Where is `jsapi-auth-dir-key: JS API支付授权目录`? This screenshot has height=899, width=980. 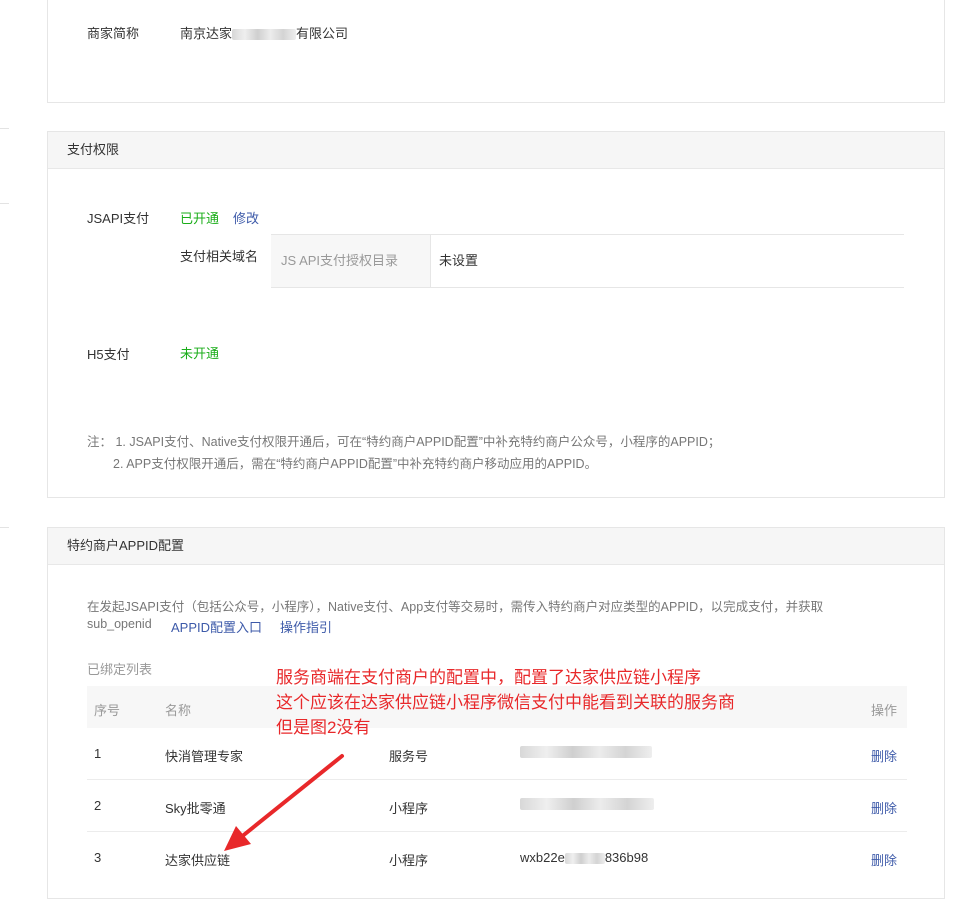 jsapi-auth-dir-key: JS API支付授权目录 is located at coordinates (351, 261).